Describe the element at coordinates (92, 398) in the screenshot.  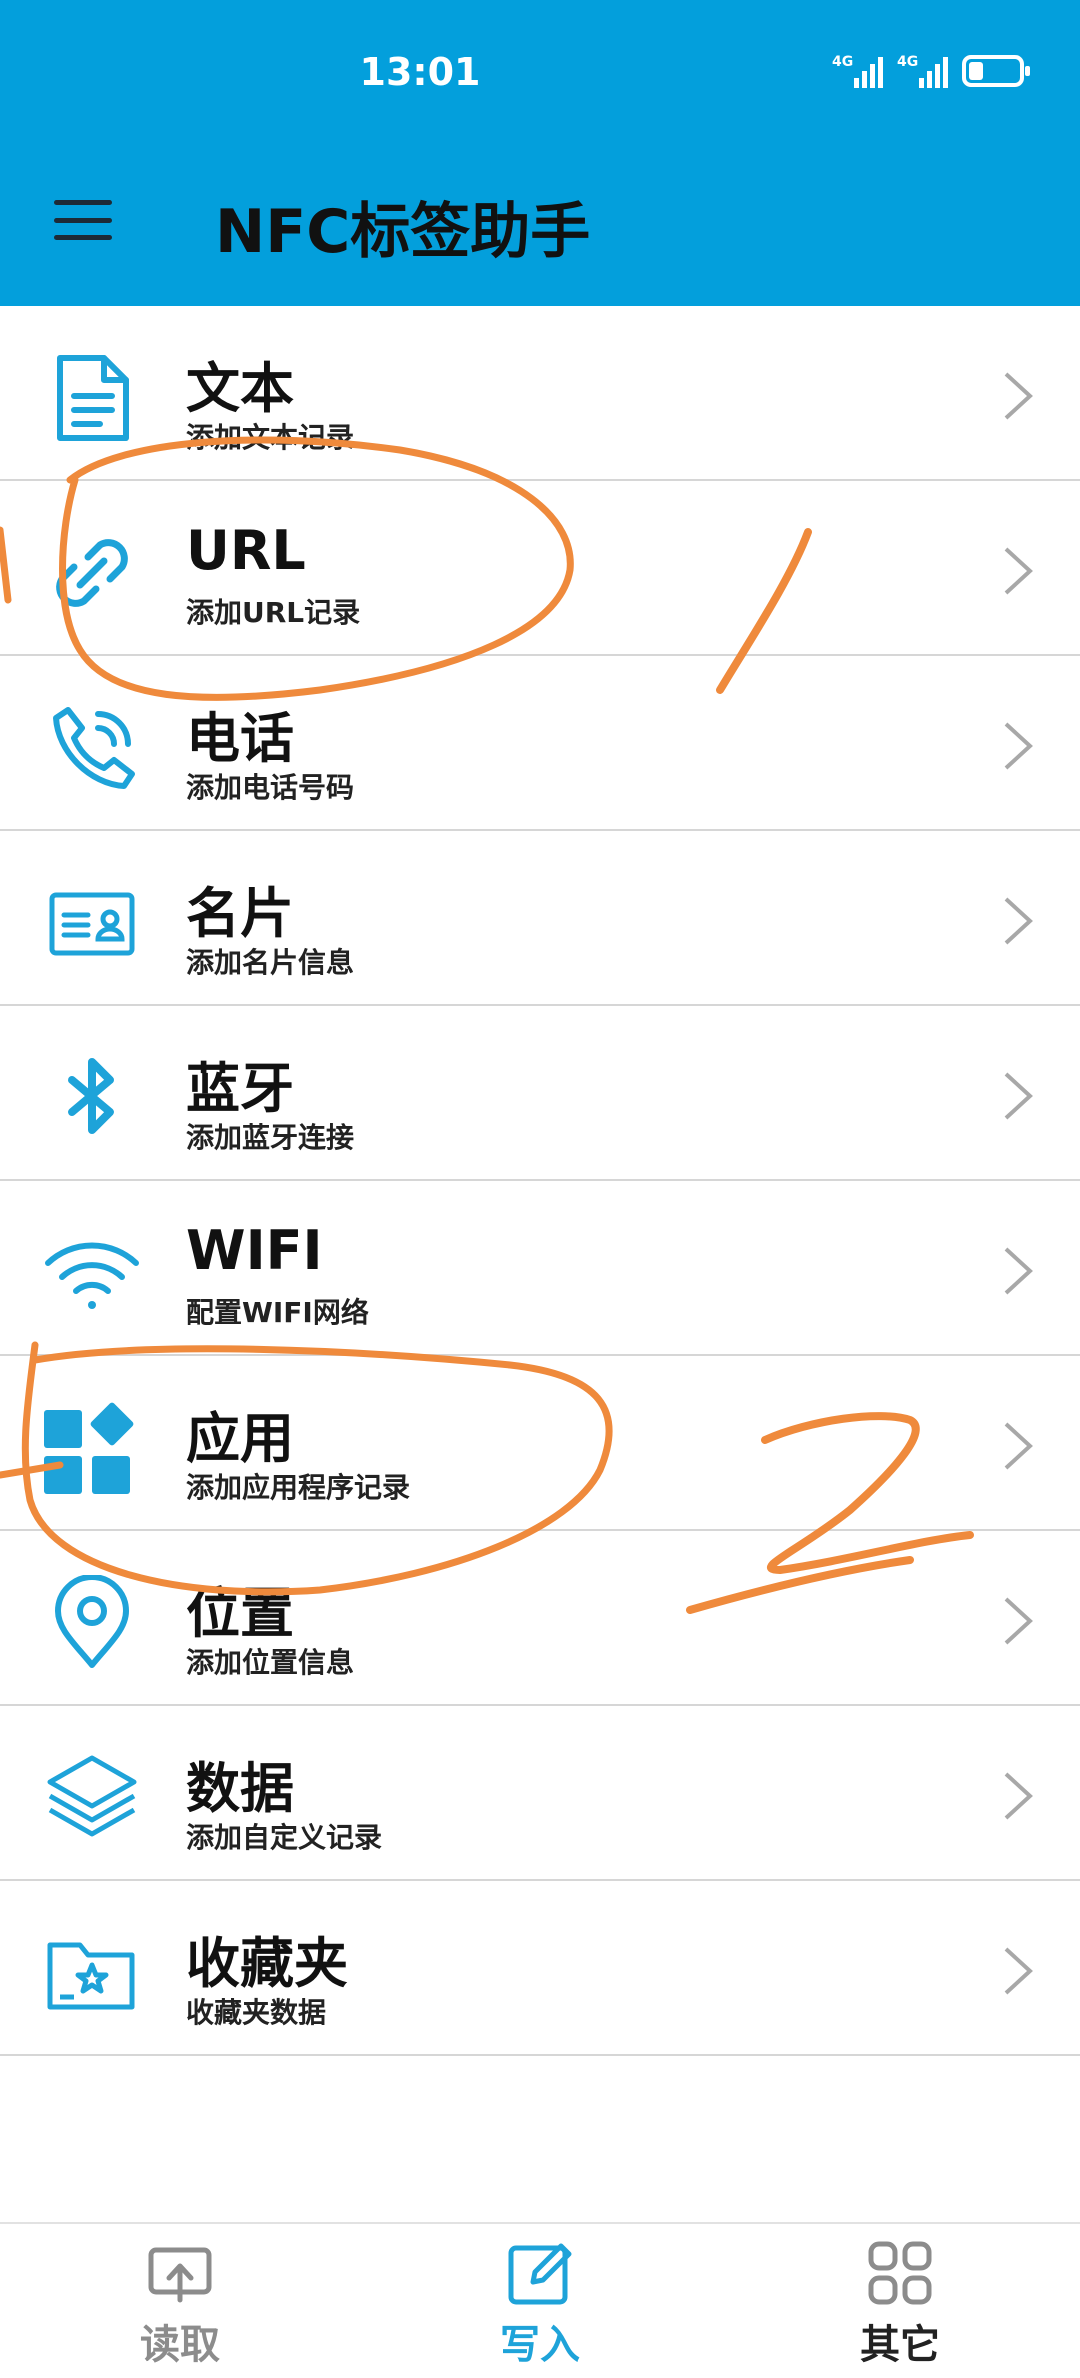
I see `document-icon` at that location.